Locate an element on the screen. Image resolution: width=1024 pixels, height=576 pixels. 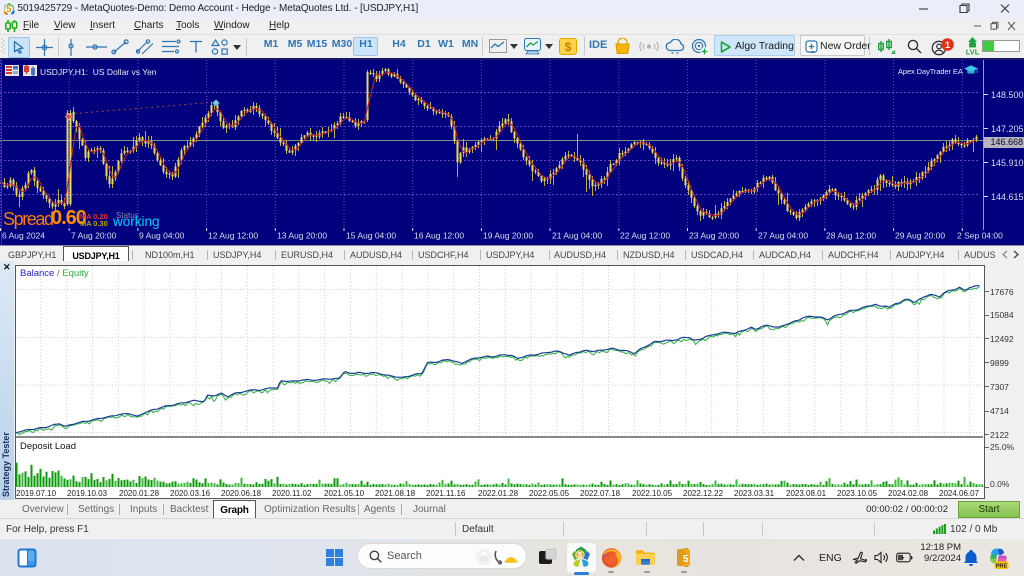
svg-text: 1 is located at coordinates (948, 45).